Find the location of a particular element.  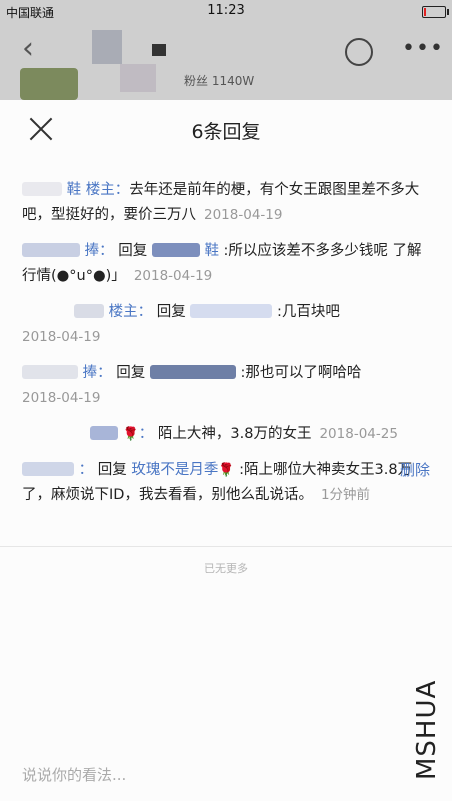

sheet-title: 6条回复 is located at coordinates (226, 132).